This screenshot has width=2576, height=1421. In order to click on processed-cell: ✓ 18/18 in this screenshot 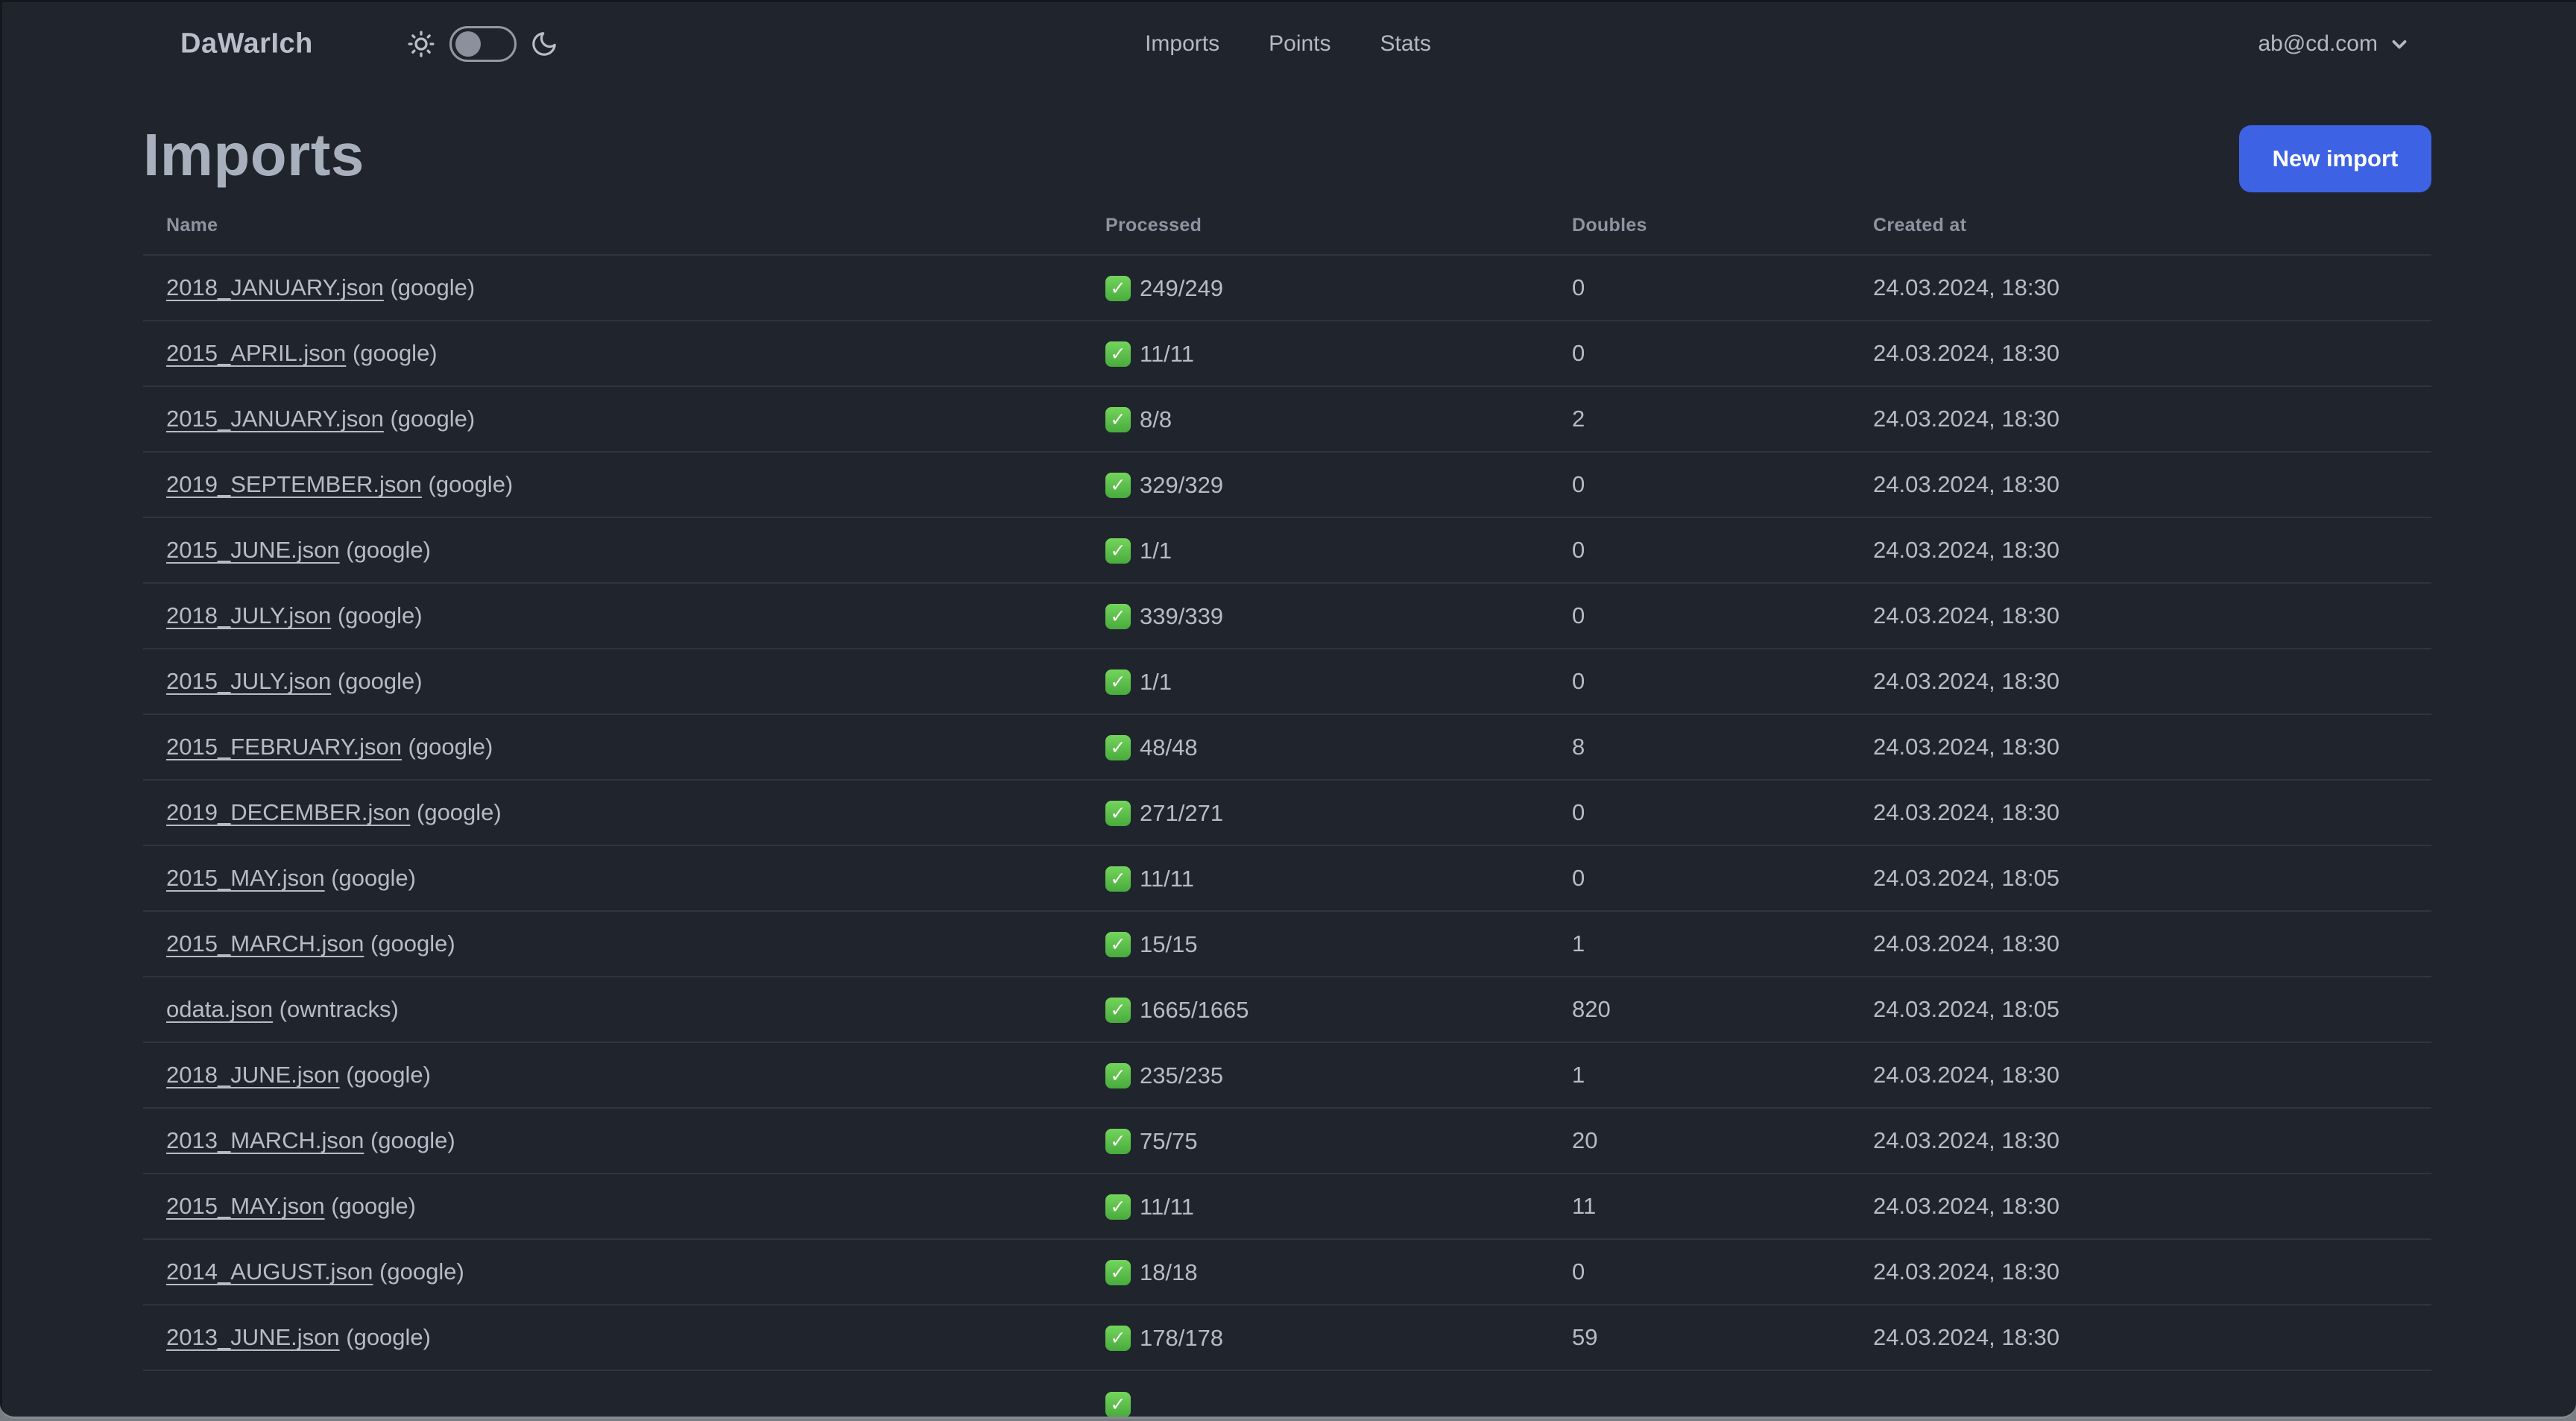, I will do `click(1338, 1271)`.